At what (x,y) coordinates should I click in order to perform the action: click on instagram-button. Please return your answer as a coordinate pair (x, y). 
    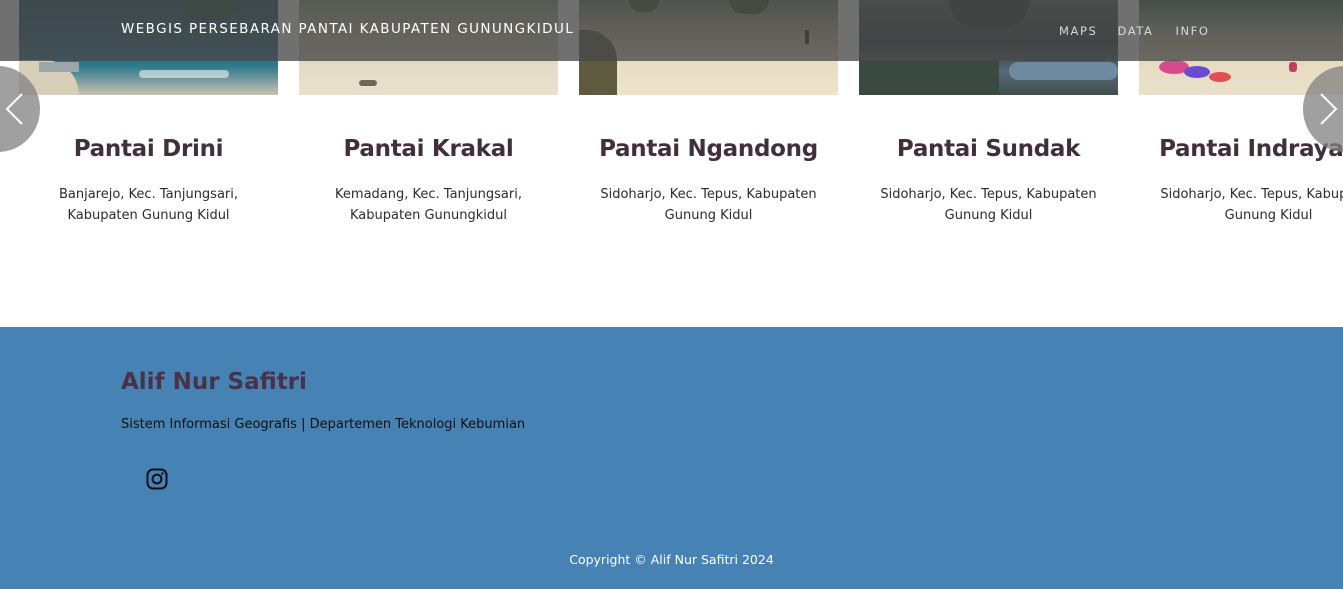
    Looking at the image, I should click on (156, 479).